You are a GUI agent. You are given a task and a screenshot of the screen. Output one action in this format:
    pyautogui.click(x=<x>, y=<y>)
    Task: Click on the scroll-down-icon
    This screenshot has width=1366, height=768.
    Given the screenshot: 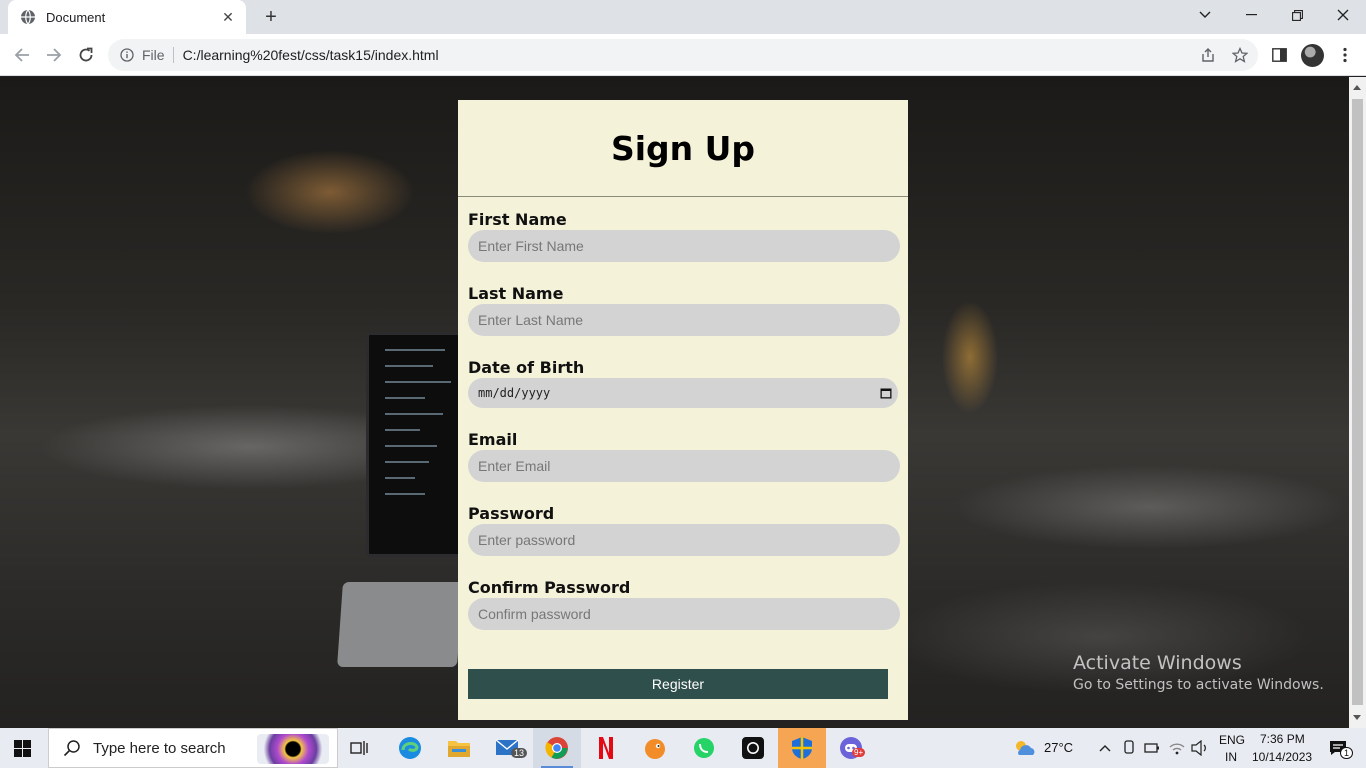 What is the action you would take?
    pyautogui.click(x=1357, y=717)
    